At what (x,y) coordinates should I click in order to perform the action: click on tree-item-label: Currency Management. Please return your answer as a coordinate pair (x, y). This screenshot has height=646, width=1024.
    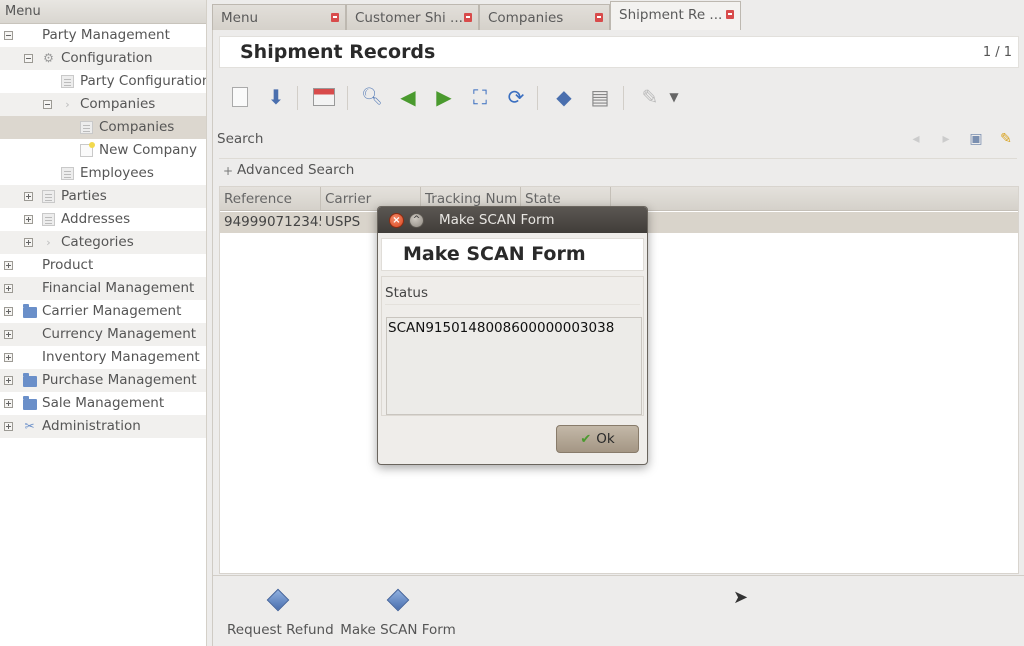
    Looking at the image, I should click on (119, 334).